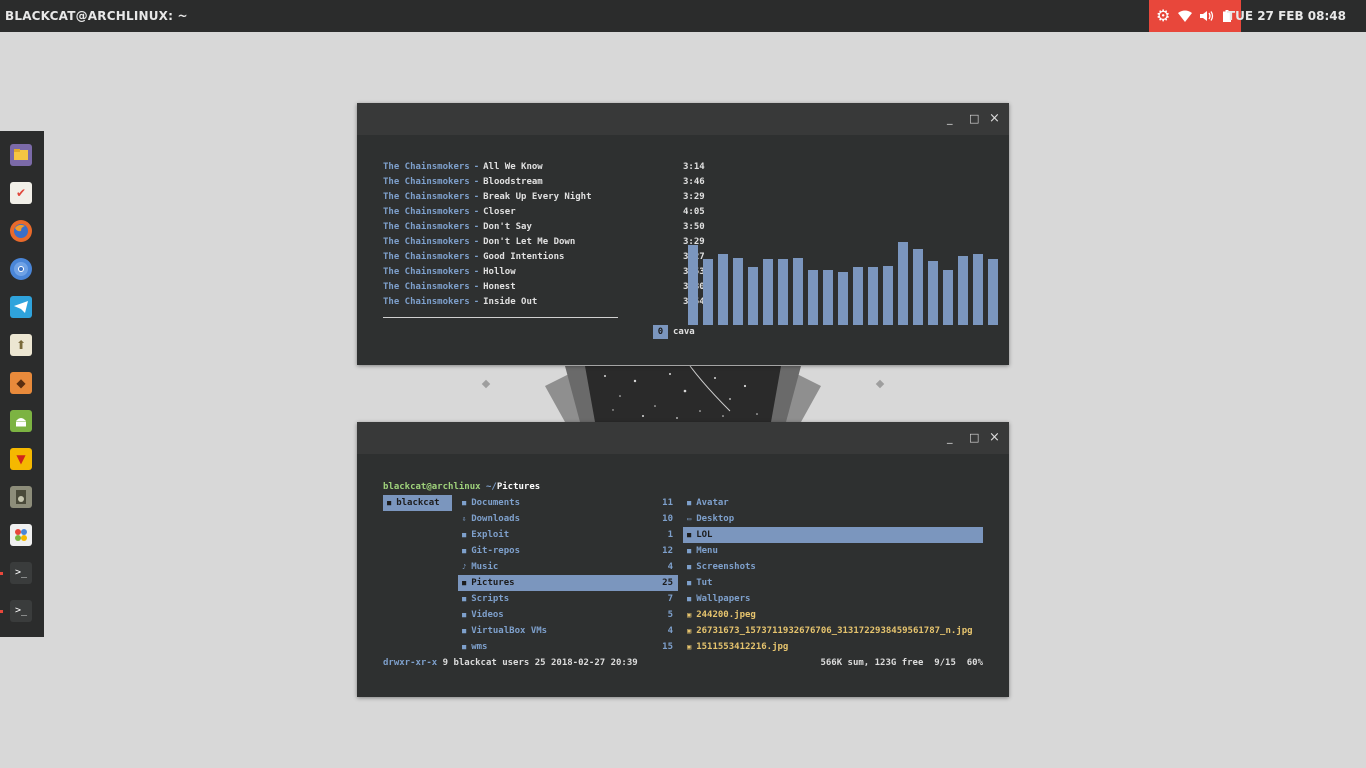 This screenshot has width=1366, height=768. I want to click on dir-item: ■ Pictures, so click(488, 583).